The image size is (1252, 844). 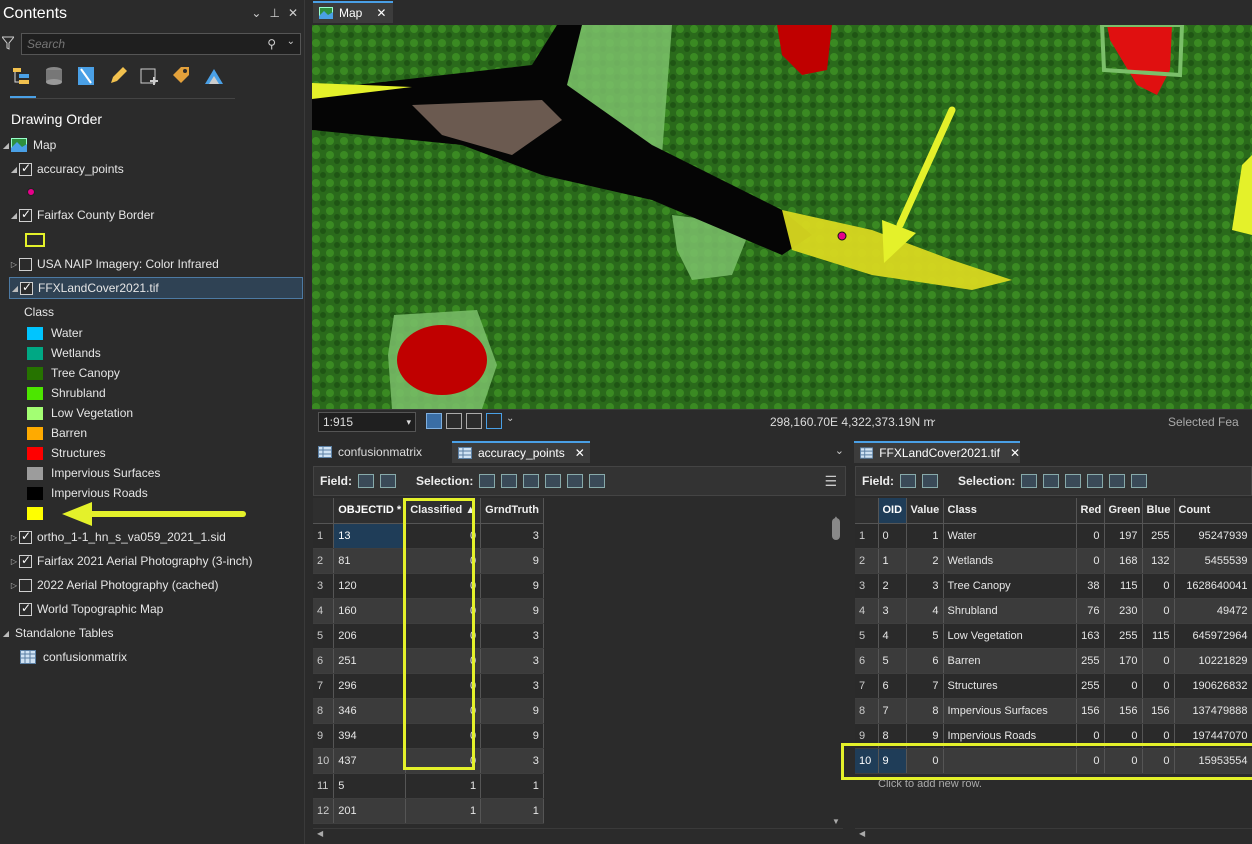 What do you see at coordinates (925, 511) in the screenshot?
I see `column-header: Value` at bounding box center [925, 511].